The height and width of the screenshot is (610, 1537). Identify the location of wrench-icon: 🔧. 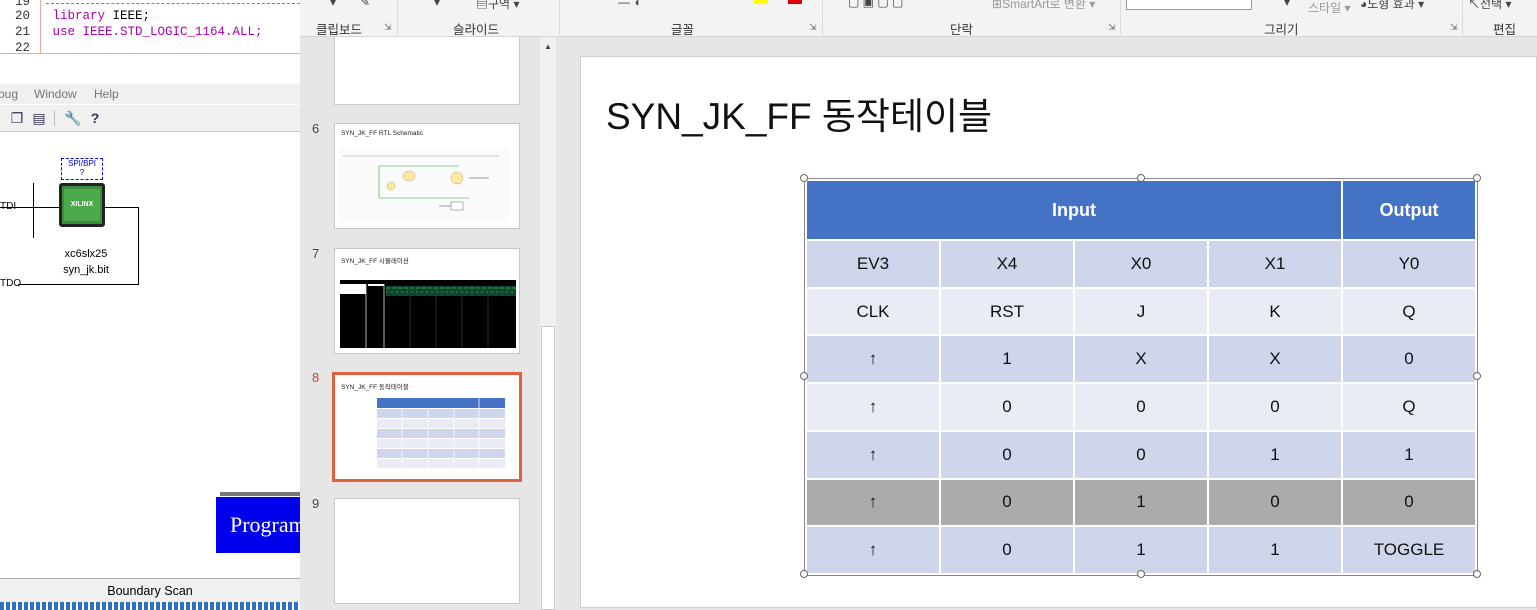
(73, 118).